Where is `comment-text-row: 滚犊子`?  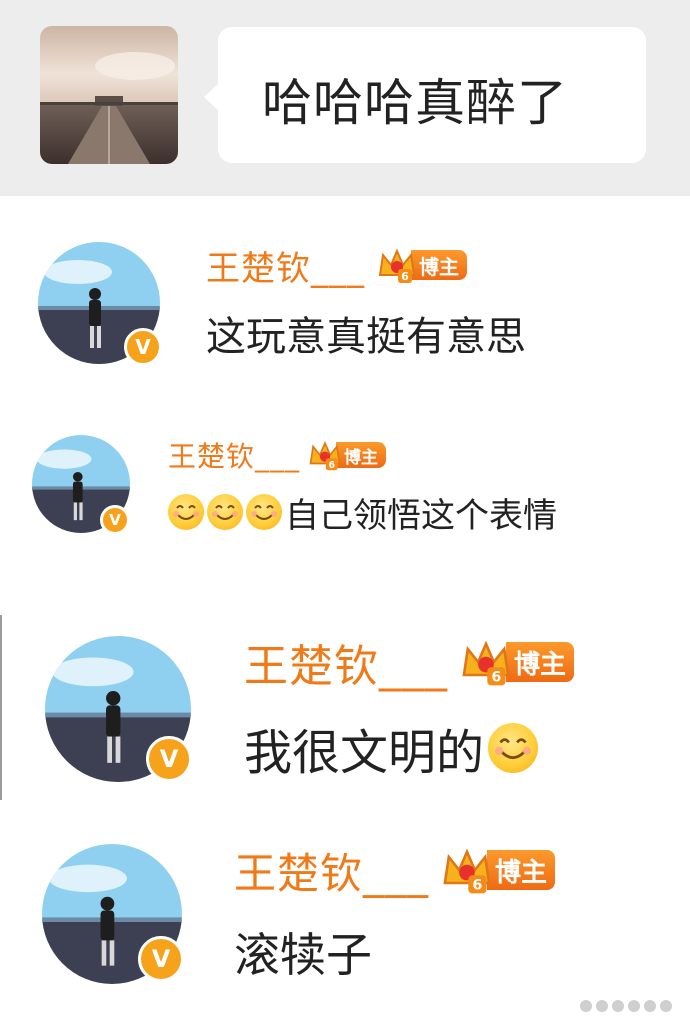 comment-text-row: 滚犊子 is located at coordinates (303, 952).